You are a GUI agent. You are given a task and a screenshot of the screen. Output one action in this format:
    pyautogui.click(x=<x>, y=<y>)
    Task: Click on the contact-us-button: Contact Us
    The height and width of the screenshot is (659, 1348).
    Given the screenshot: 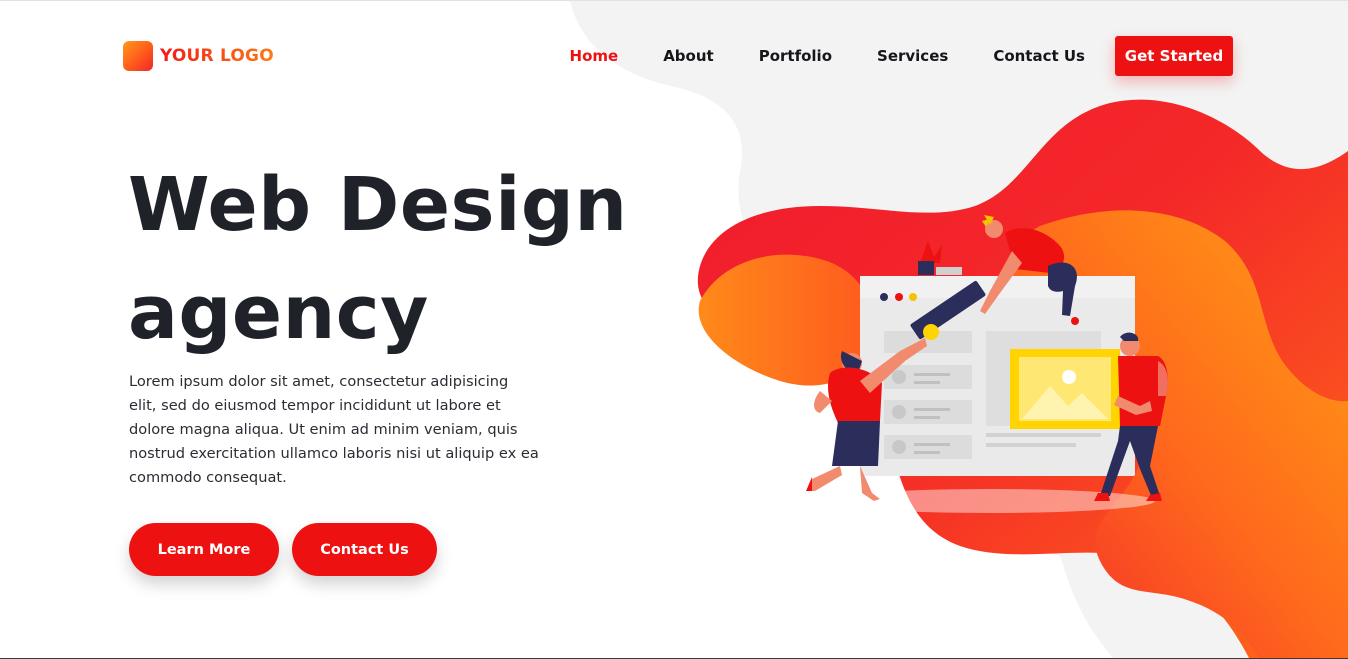 What is the action you would take?
    pyautogui.click(x=364, y=549)
    